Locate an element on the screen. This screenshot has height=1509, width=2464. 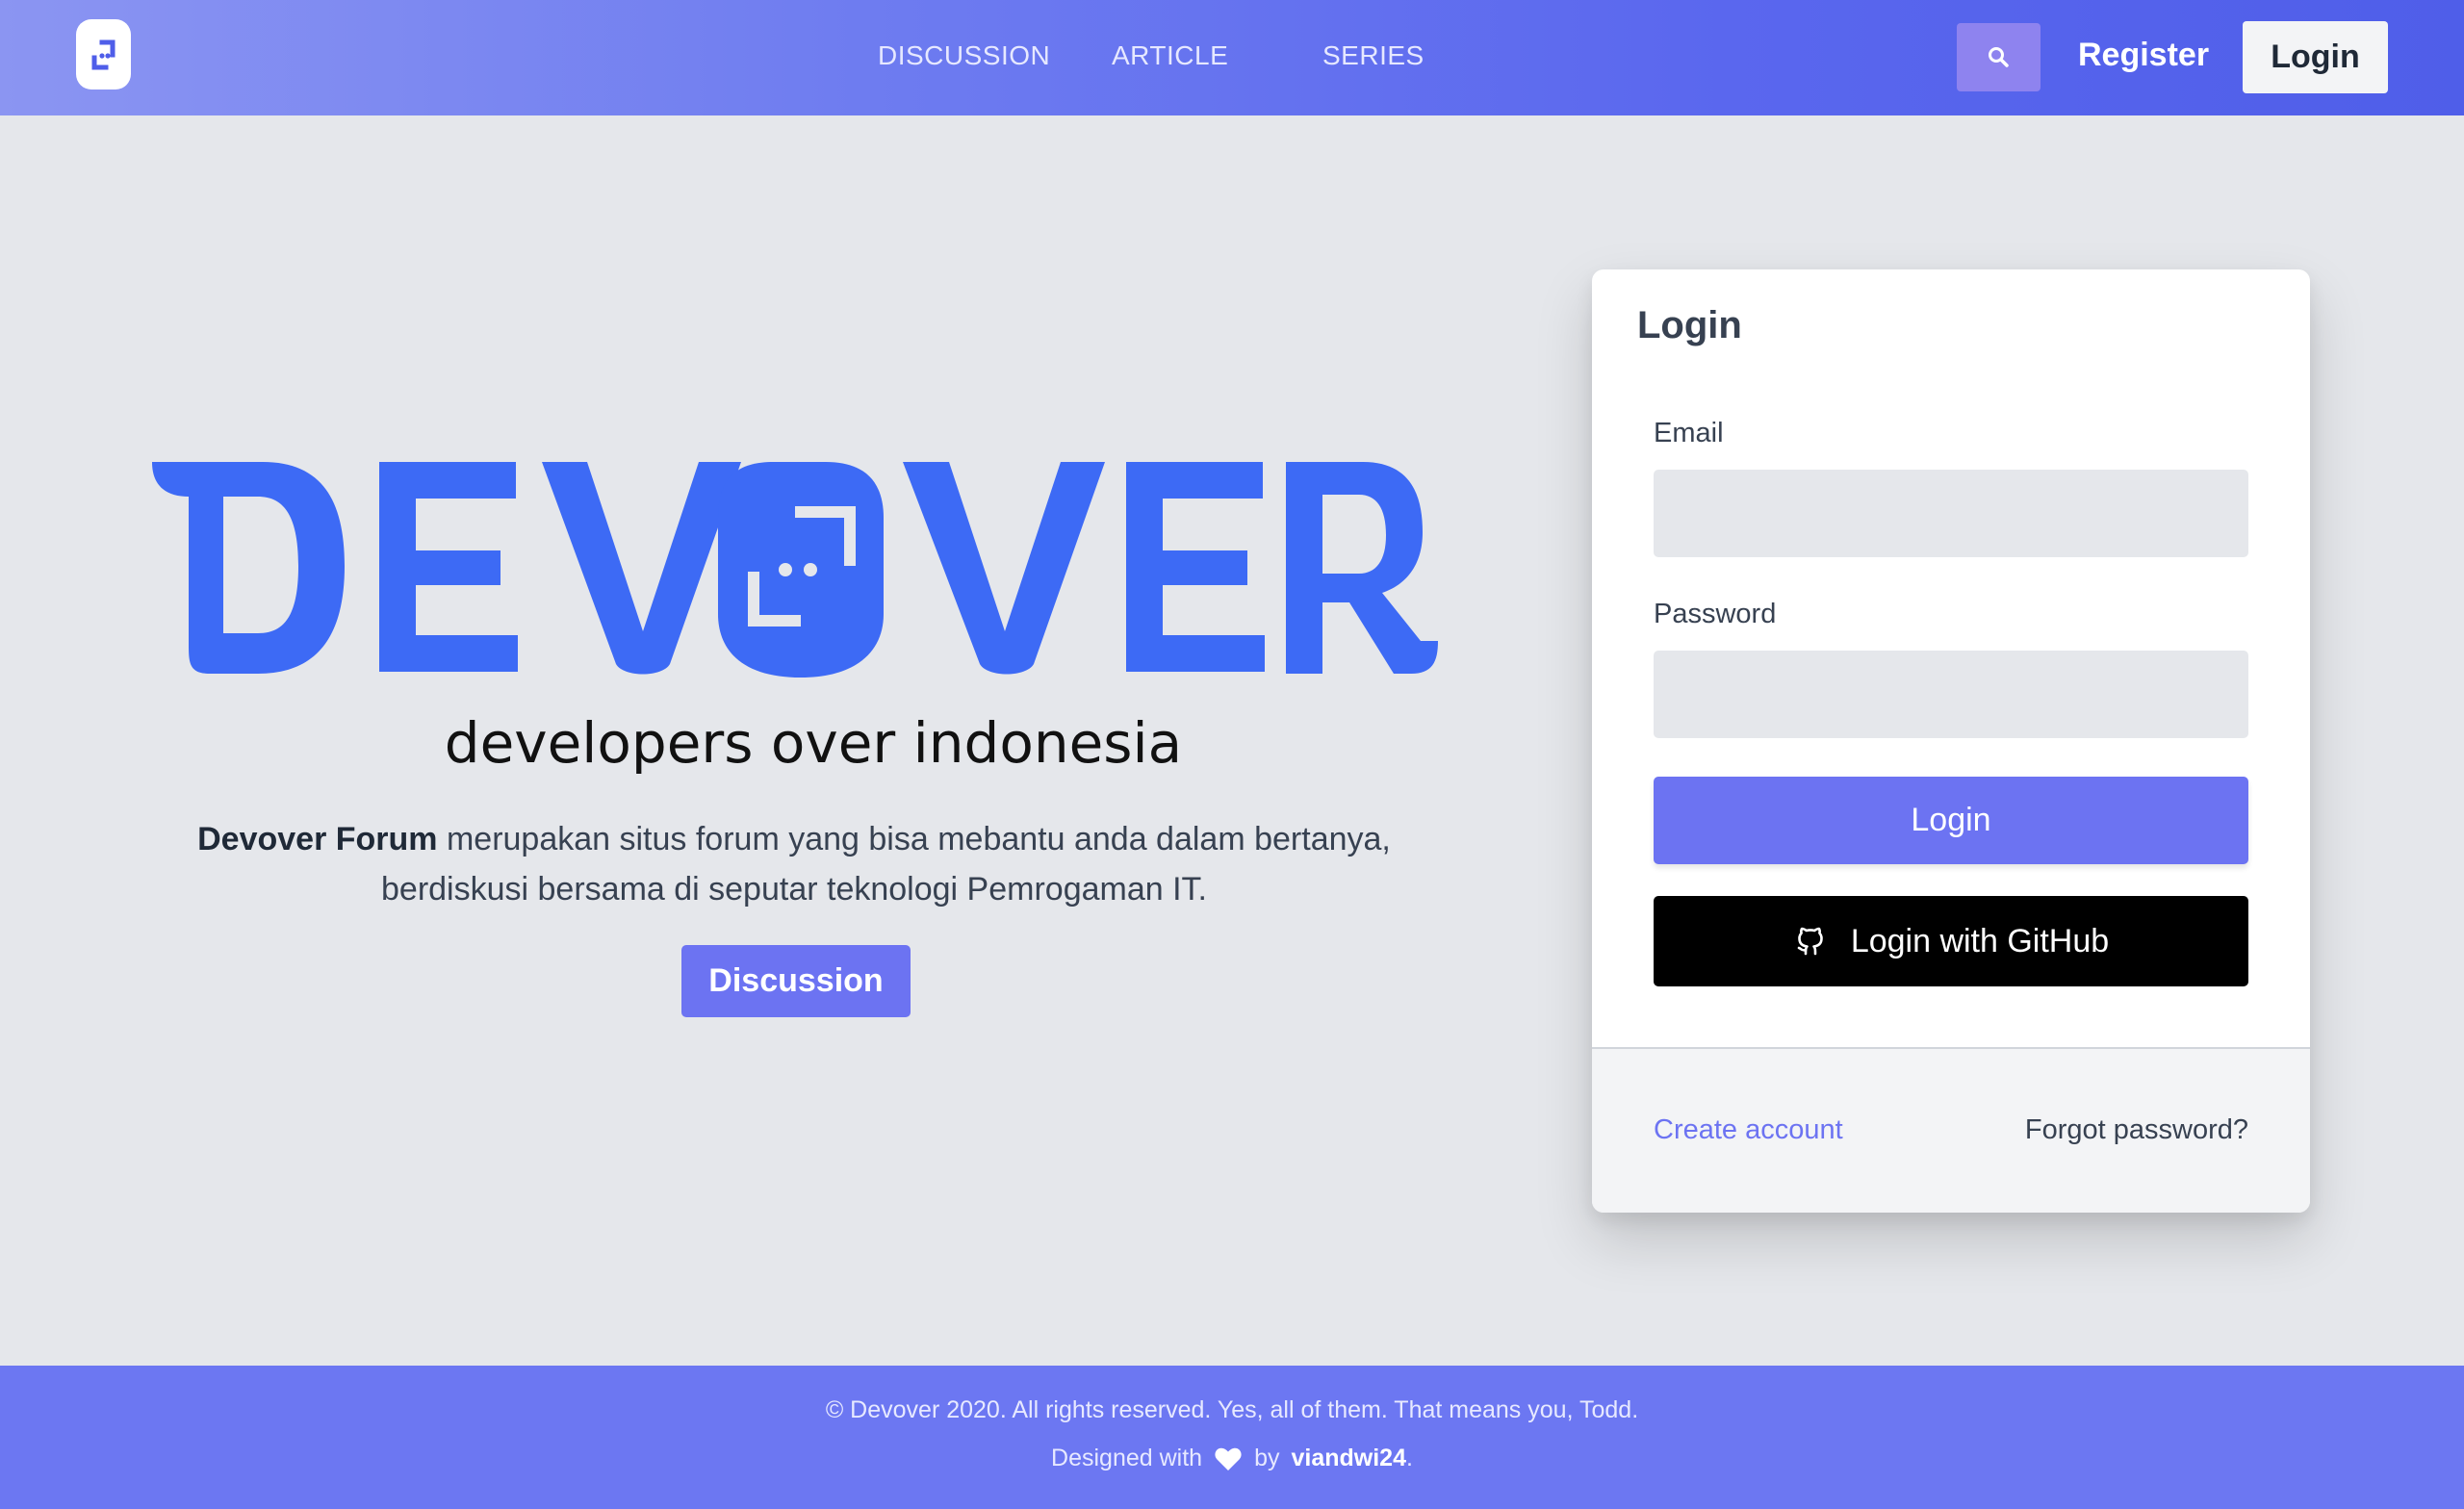
discussion-button: Discussion is located at coordinates (796, 981).